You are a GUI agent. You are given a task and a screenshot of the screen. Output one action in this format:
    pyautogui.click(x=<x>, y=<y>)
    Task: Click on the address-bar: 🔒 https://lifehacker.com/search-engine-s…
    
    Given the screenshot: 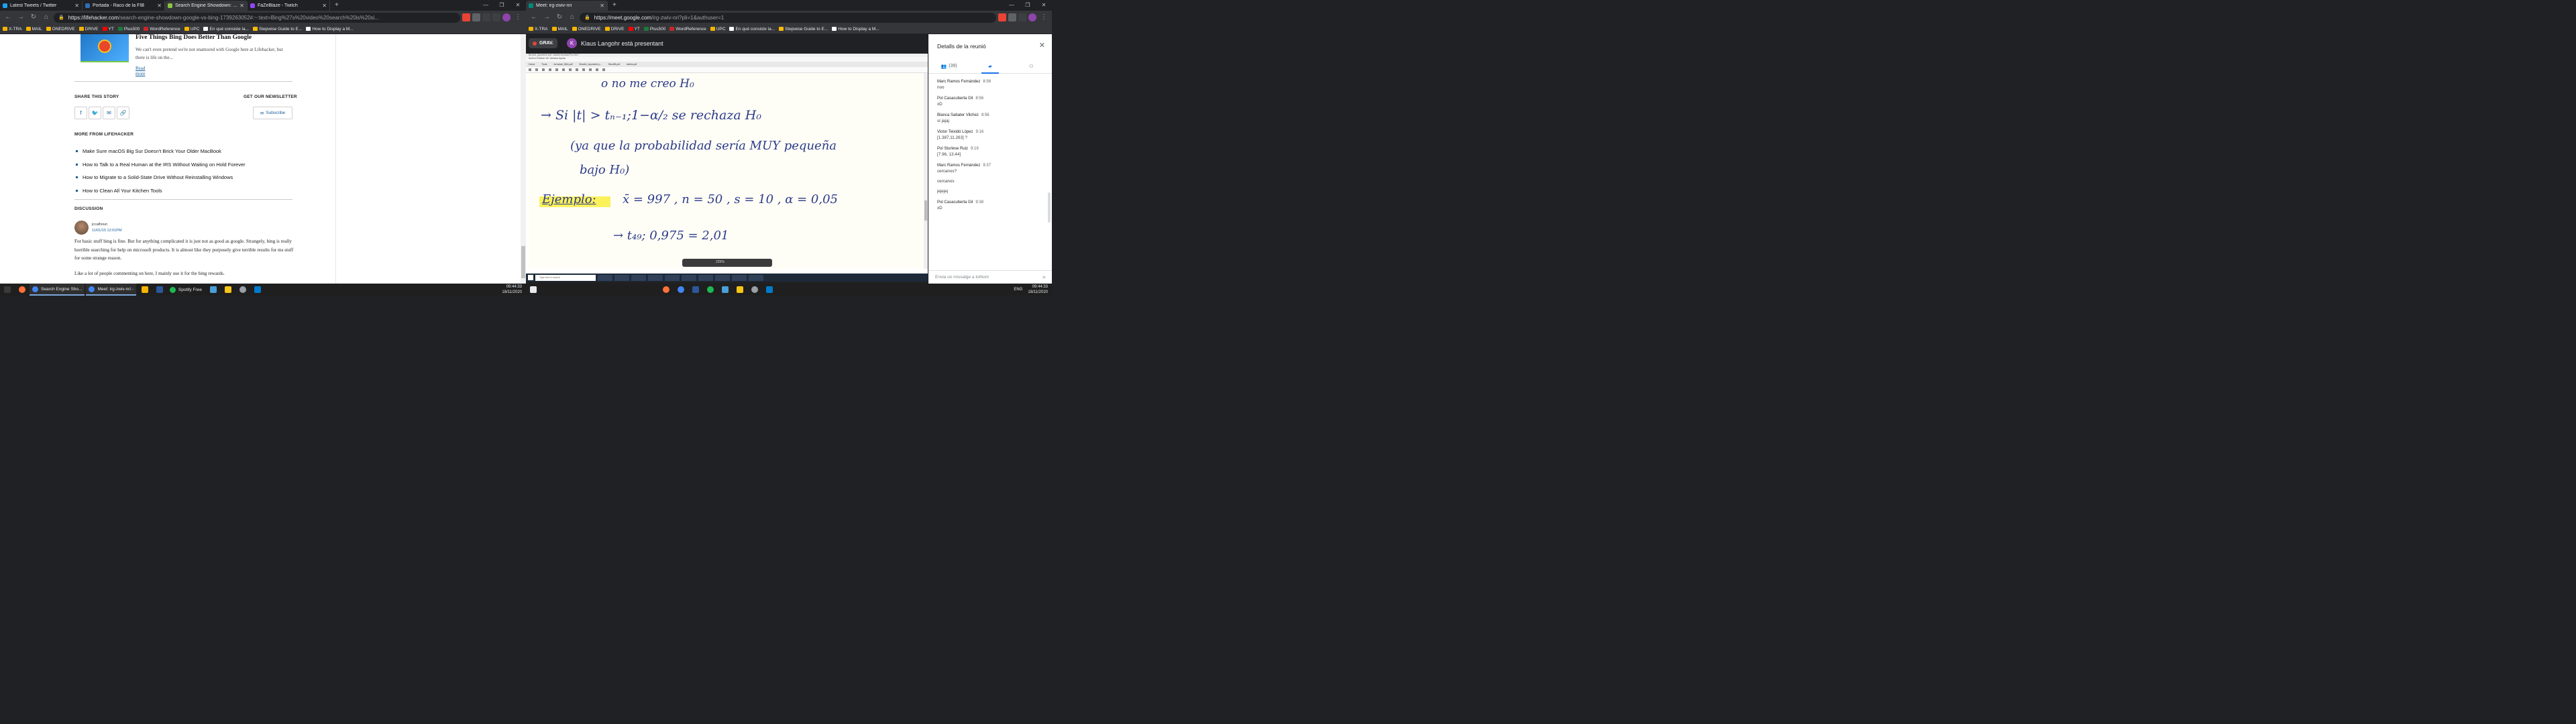 What is the action you would take?
    pyautogui.click(x=257, y=17)
    